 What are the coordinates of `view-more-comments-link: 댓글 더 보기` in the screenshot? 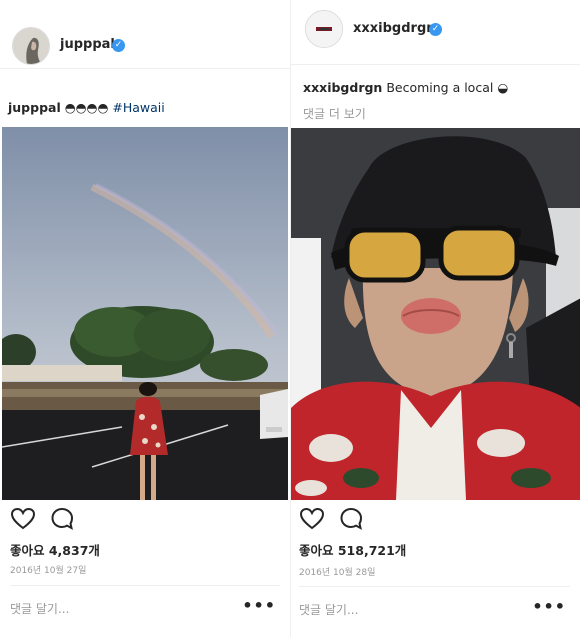 It's located at (334, 113).